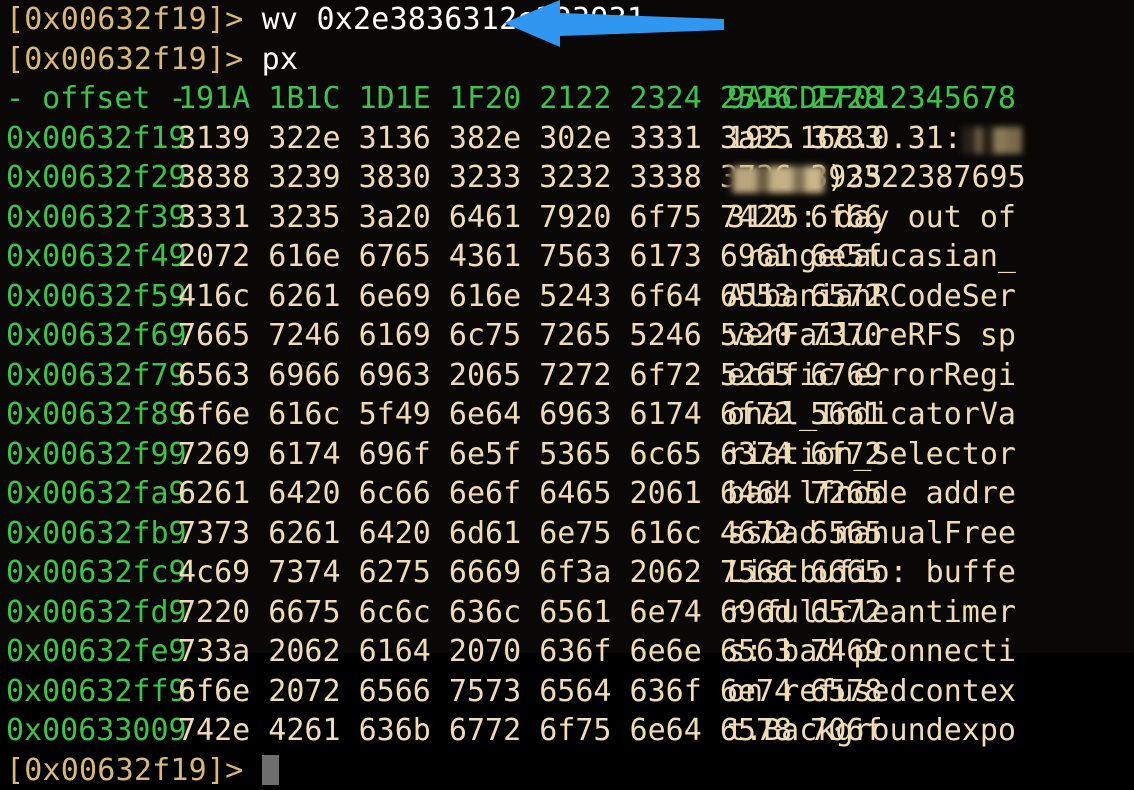 Image resolution: width=1134 pixels, height=790 pixels. I want to click on hexdump-offset: 0x00632fd9, so click(89, 613).